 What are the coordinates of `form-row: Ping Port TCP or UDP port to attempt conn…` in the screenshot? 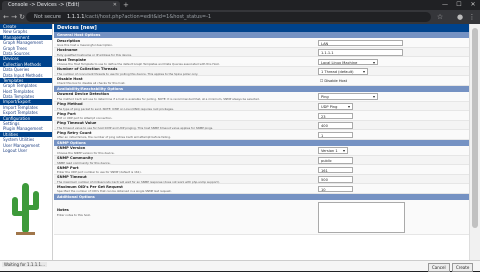 It's located at (261, 116).